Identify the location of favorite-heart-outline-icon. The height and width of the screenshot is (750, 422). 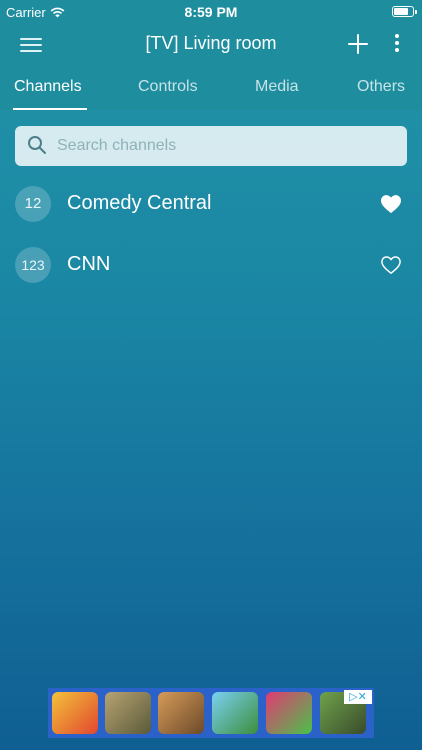
(391, 265).